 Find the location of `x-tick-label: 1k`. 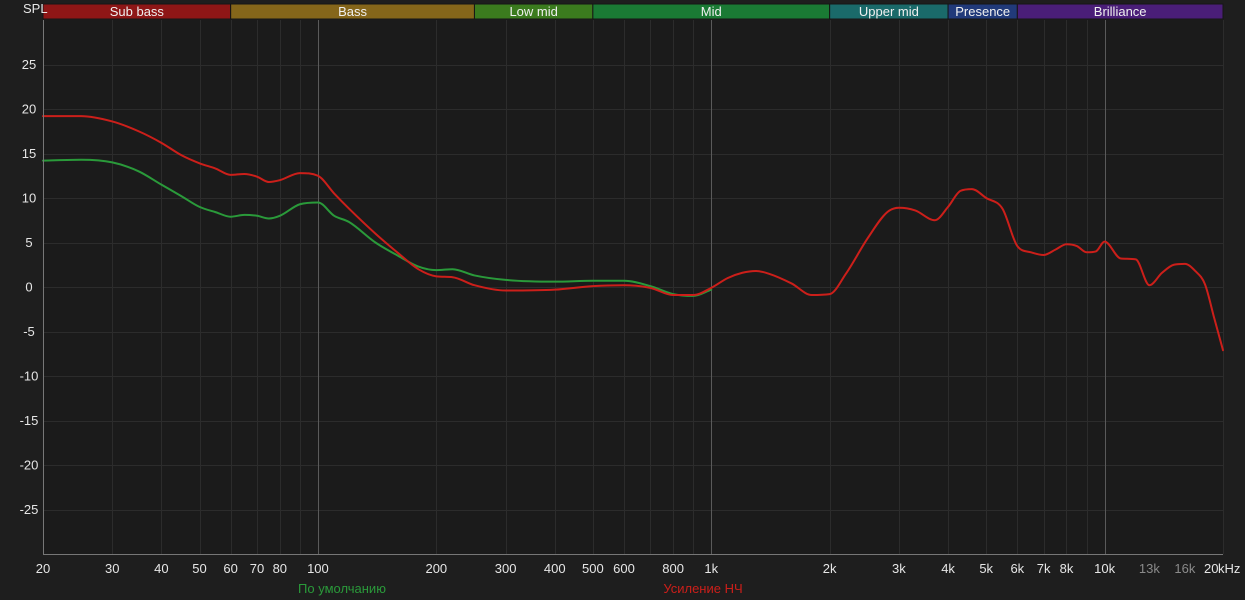

x-tick-label: 1k is located at coordinates (711, 568).